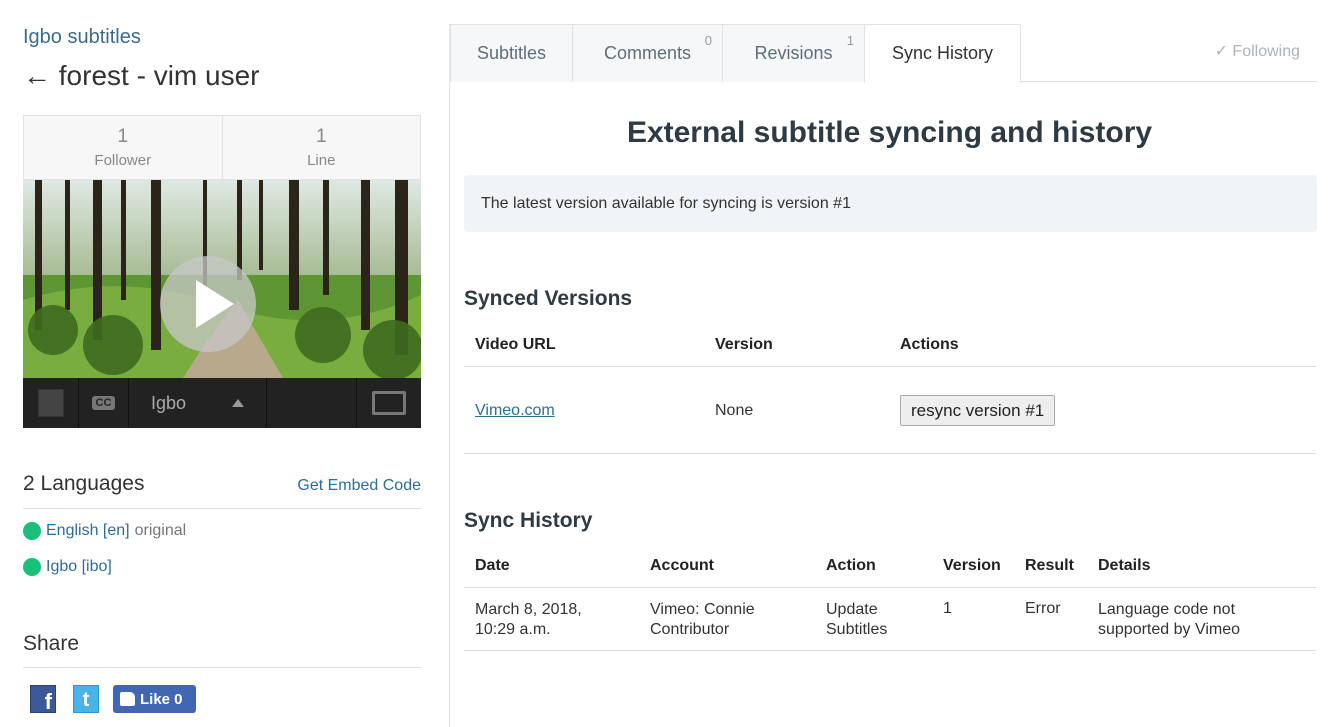  I want to click on fullscreen-icon, so click(389, 403).